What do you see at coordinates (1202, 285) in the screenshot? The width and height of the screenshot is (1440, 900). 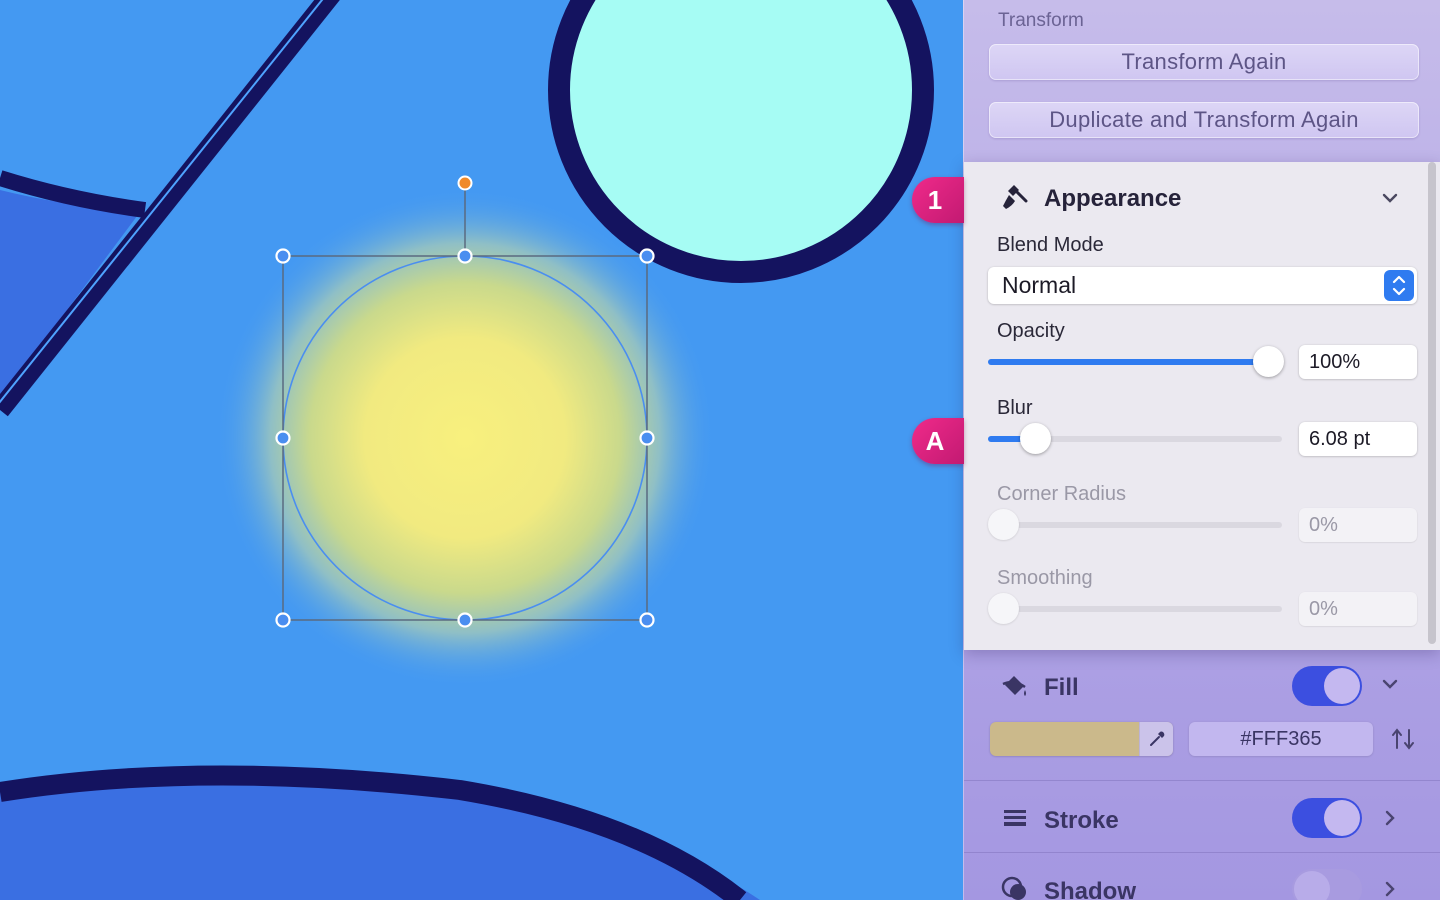 I see `blend-mode-select: Normal` at bounding box center [1202, 285].